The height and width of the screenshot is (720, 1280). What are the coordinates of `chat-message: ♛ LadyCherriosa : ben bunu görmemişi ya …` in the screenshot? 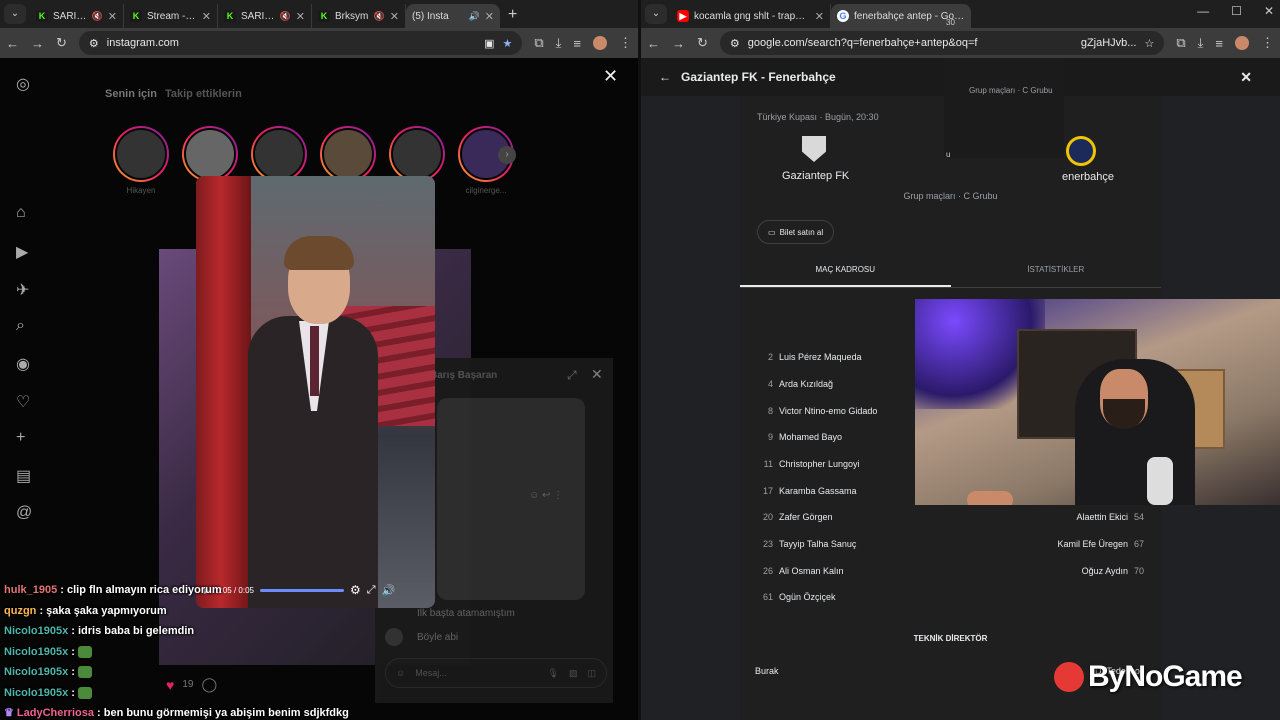 It's located at (176, 713).